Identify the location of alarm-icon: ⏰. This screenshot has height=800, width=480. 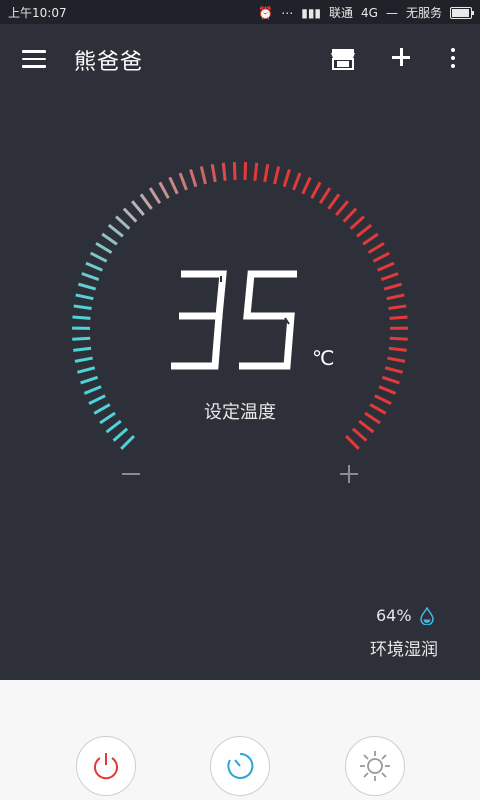
(266, 12).